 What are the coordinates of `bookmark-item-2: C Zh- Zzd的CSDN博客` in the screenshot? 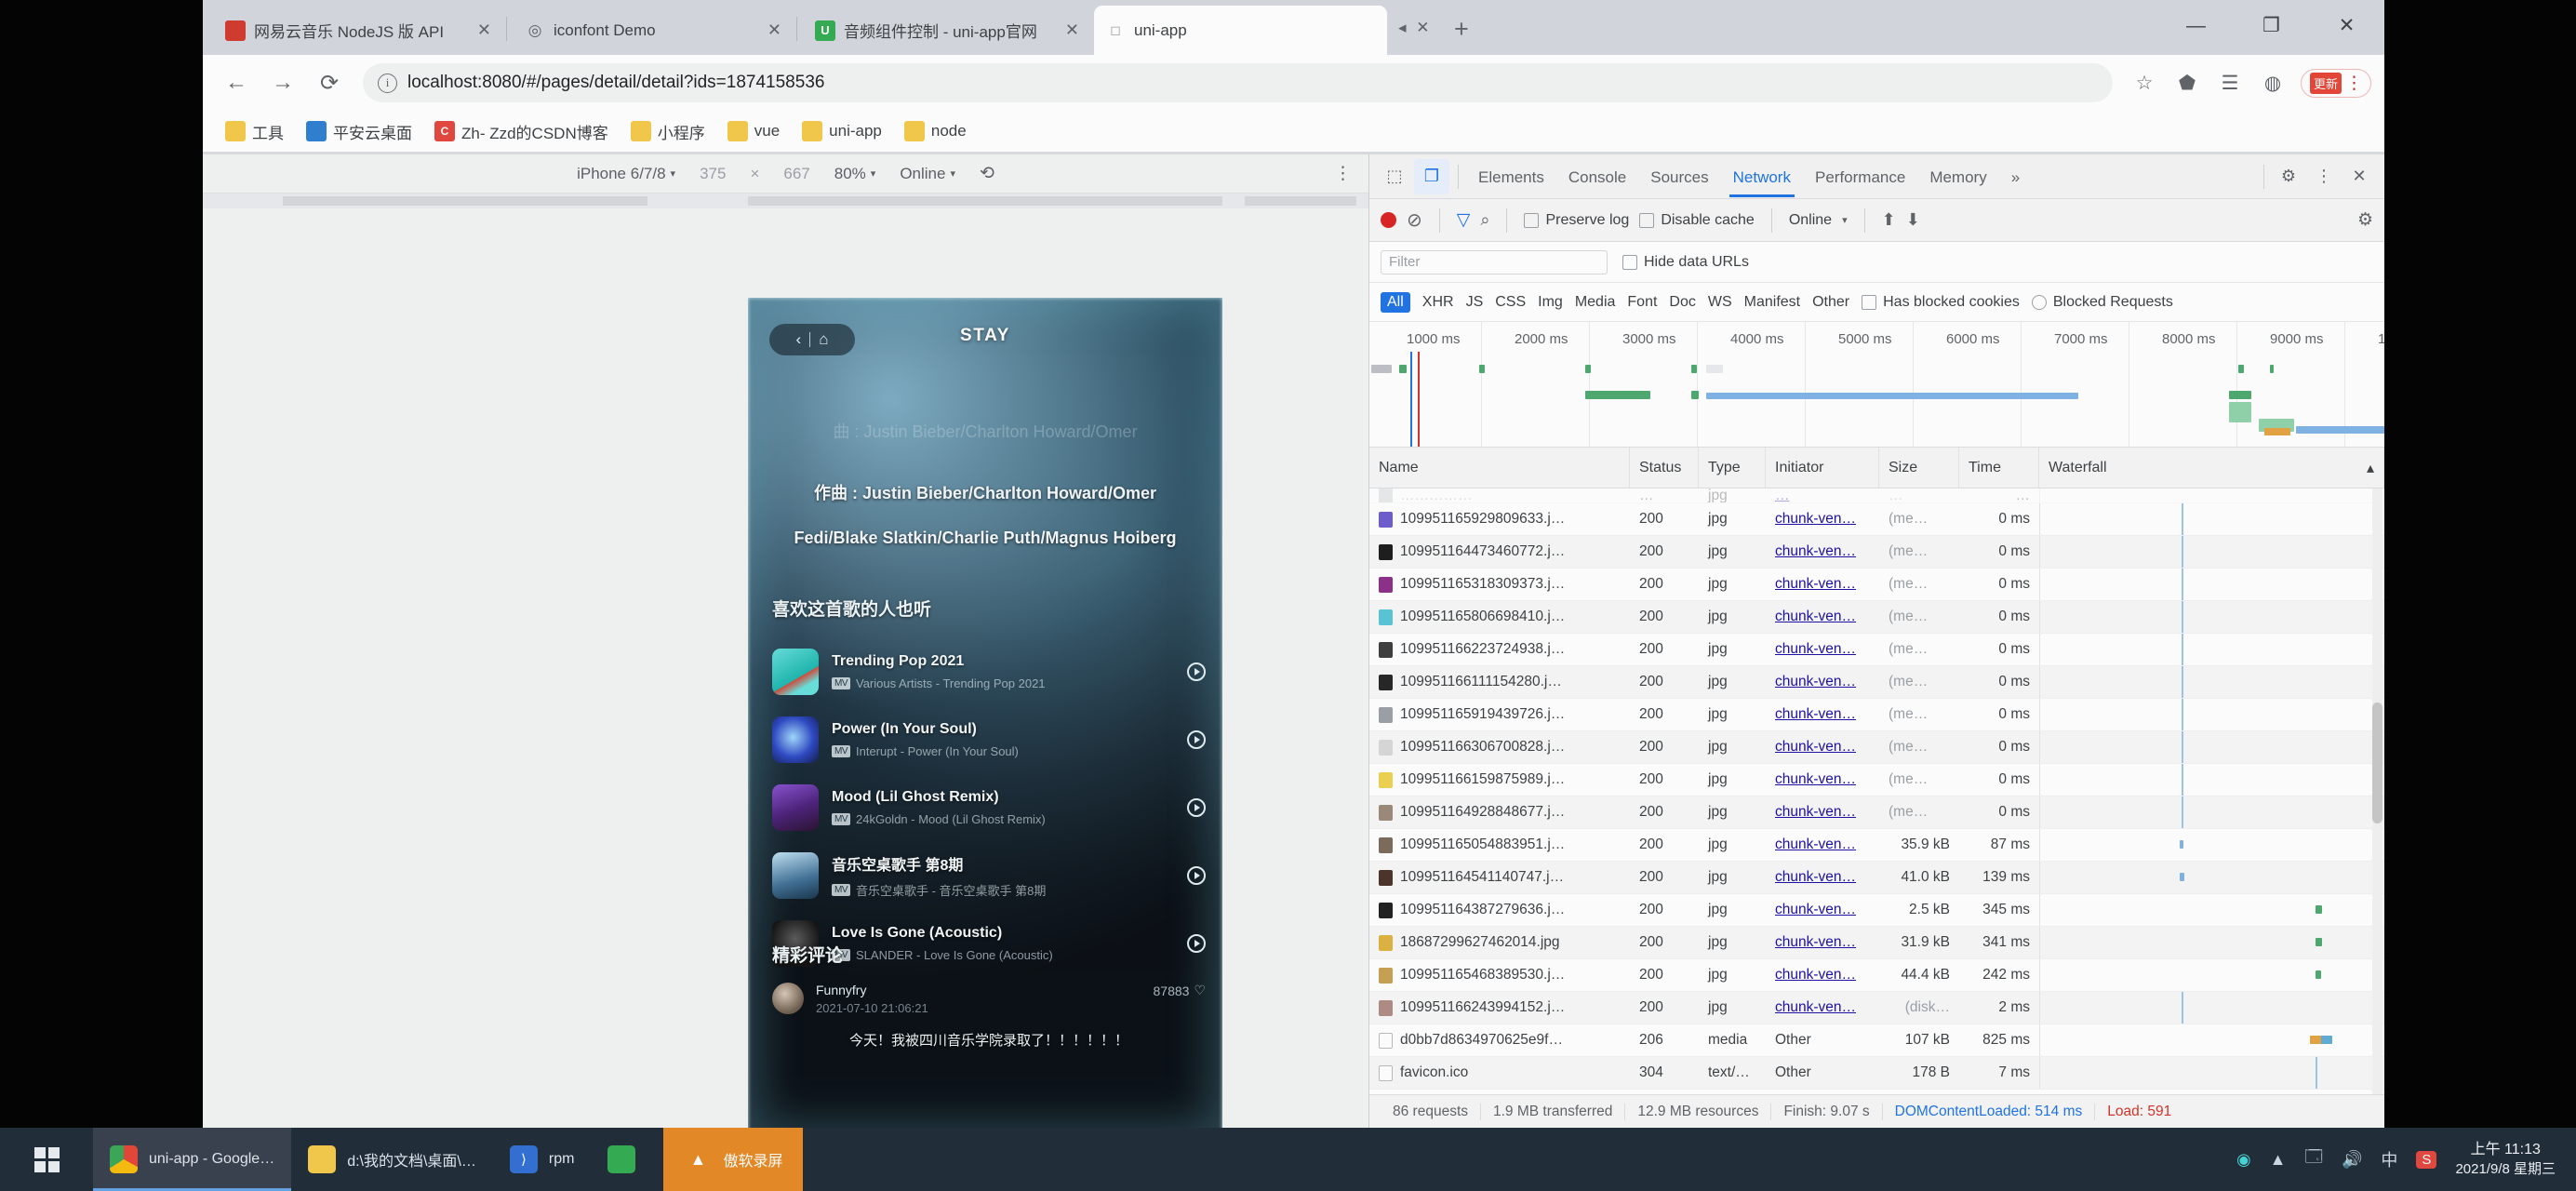 It's located at (521, 131).